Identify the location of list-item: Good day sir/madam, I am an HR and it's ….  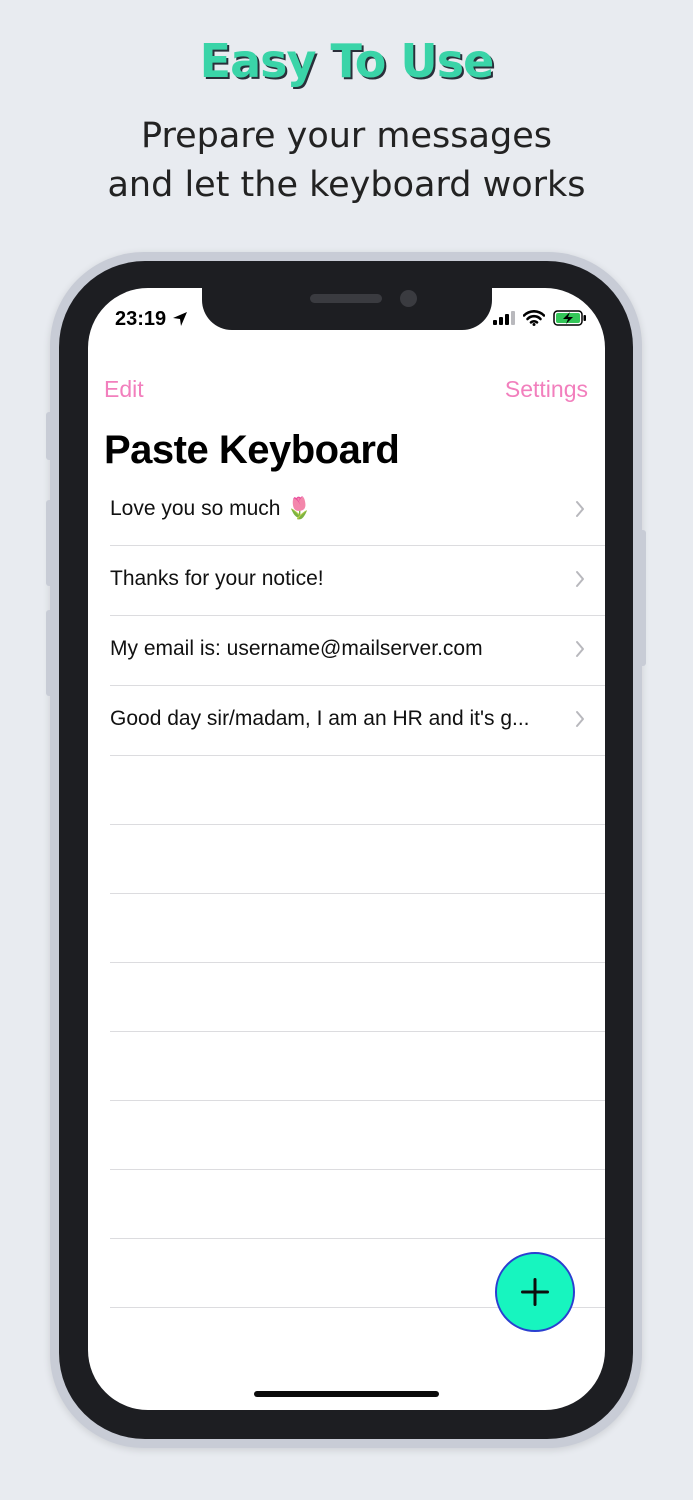
(357, 721).